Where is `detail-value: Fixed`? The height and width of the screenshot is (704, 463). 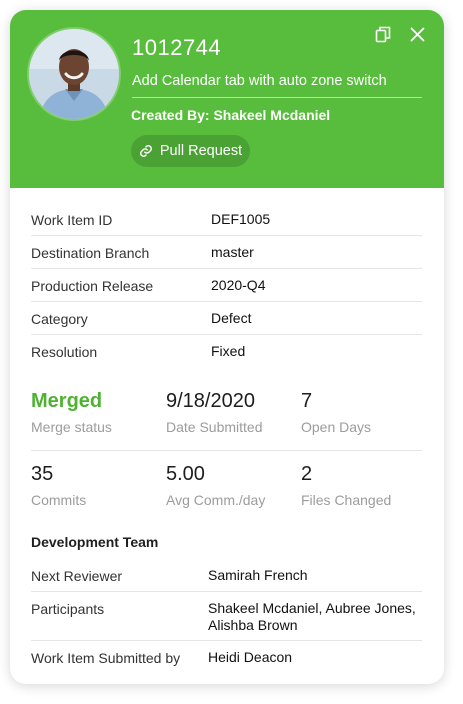
detail-value: Fixed is located at coordinates (228, 351).